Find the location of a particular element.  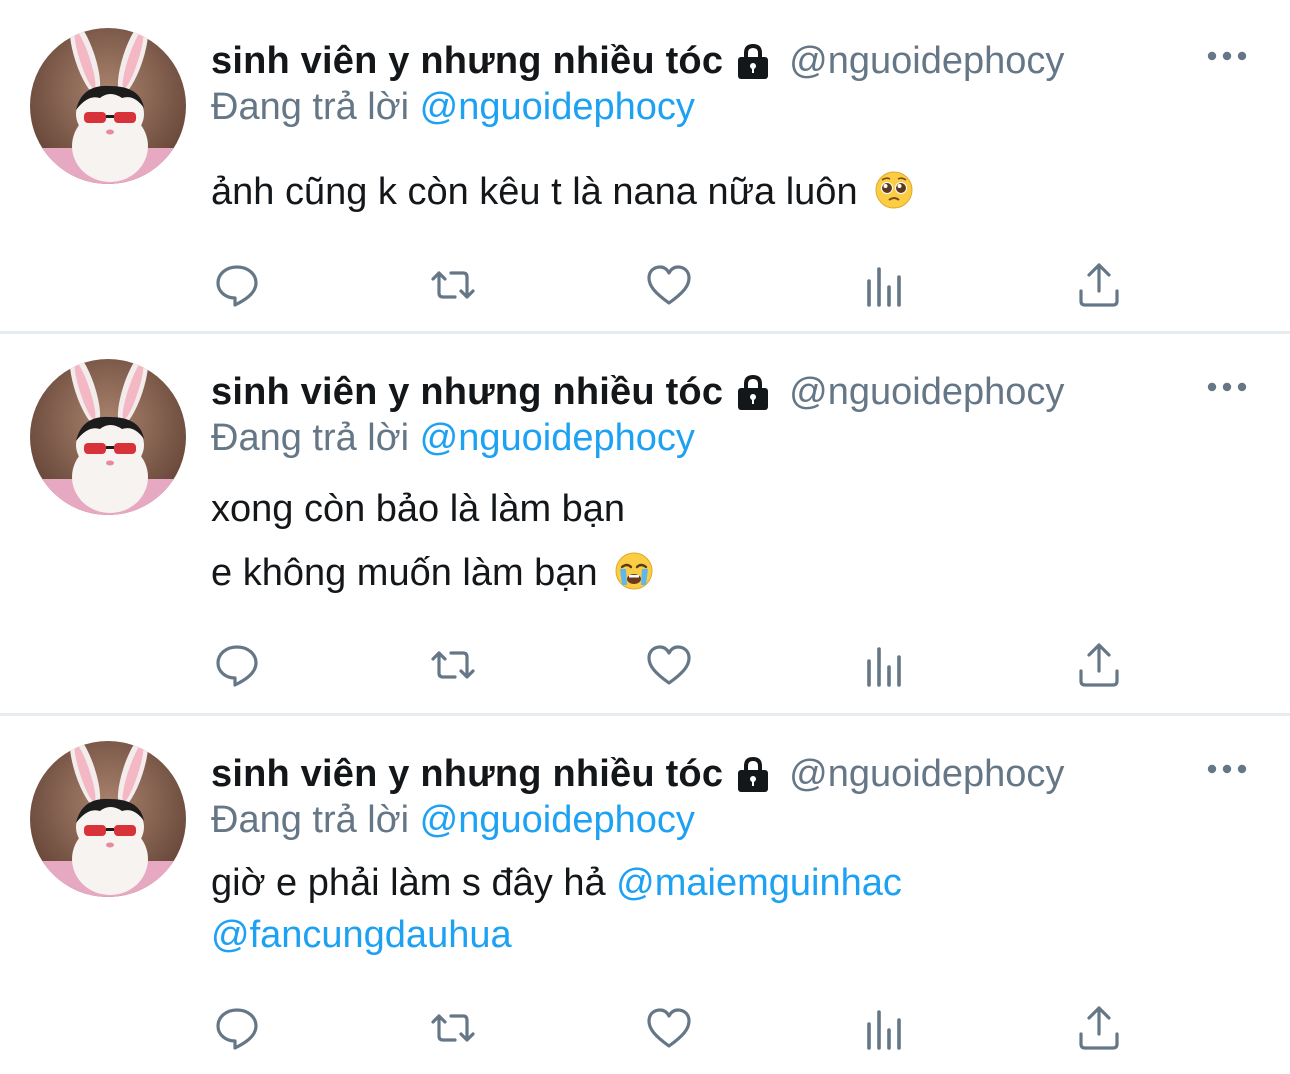

tweet-text-line: e không muốn làm bạn is located at coordinates (404, 573).